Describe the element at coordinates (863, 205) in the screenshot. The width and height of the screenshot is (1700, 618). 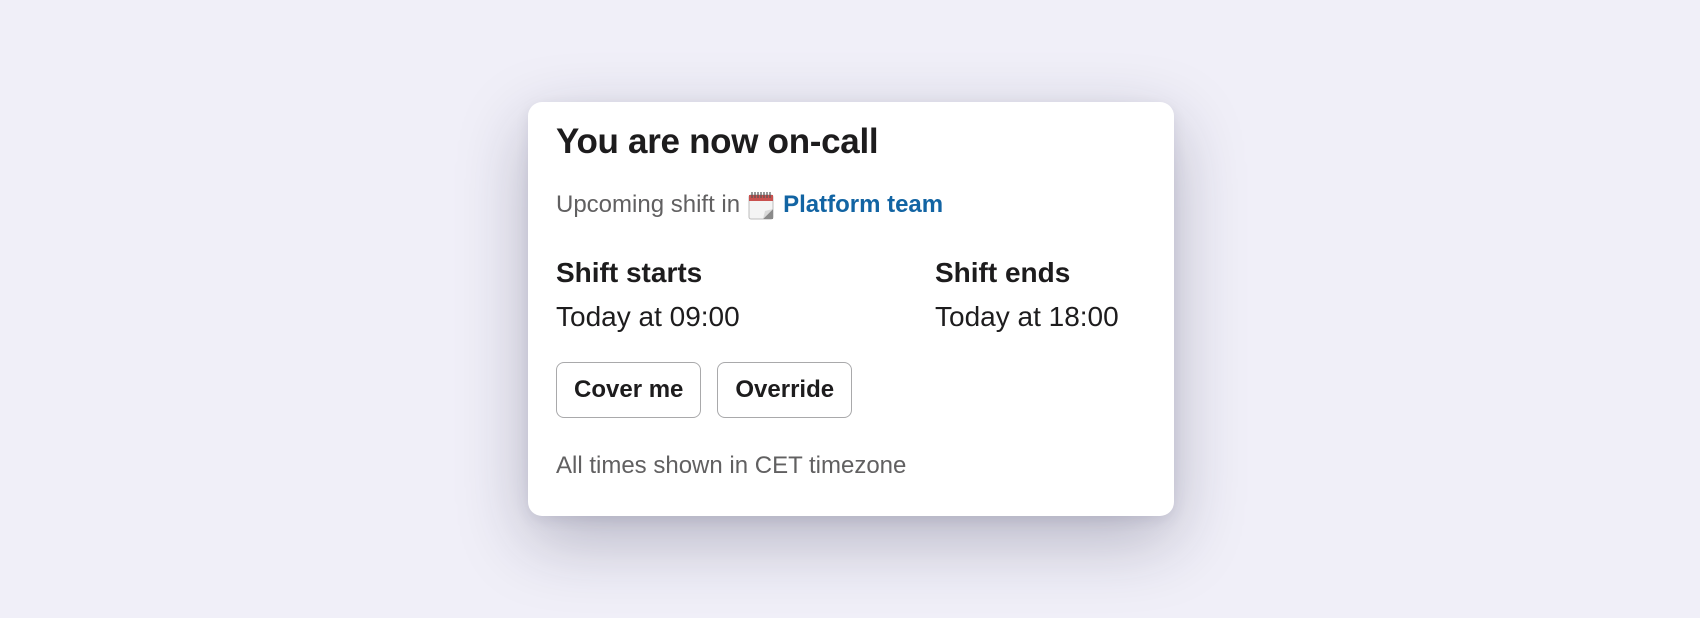
I see `platform-team-link: Platform team` at that location.